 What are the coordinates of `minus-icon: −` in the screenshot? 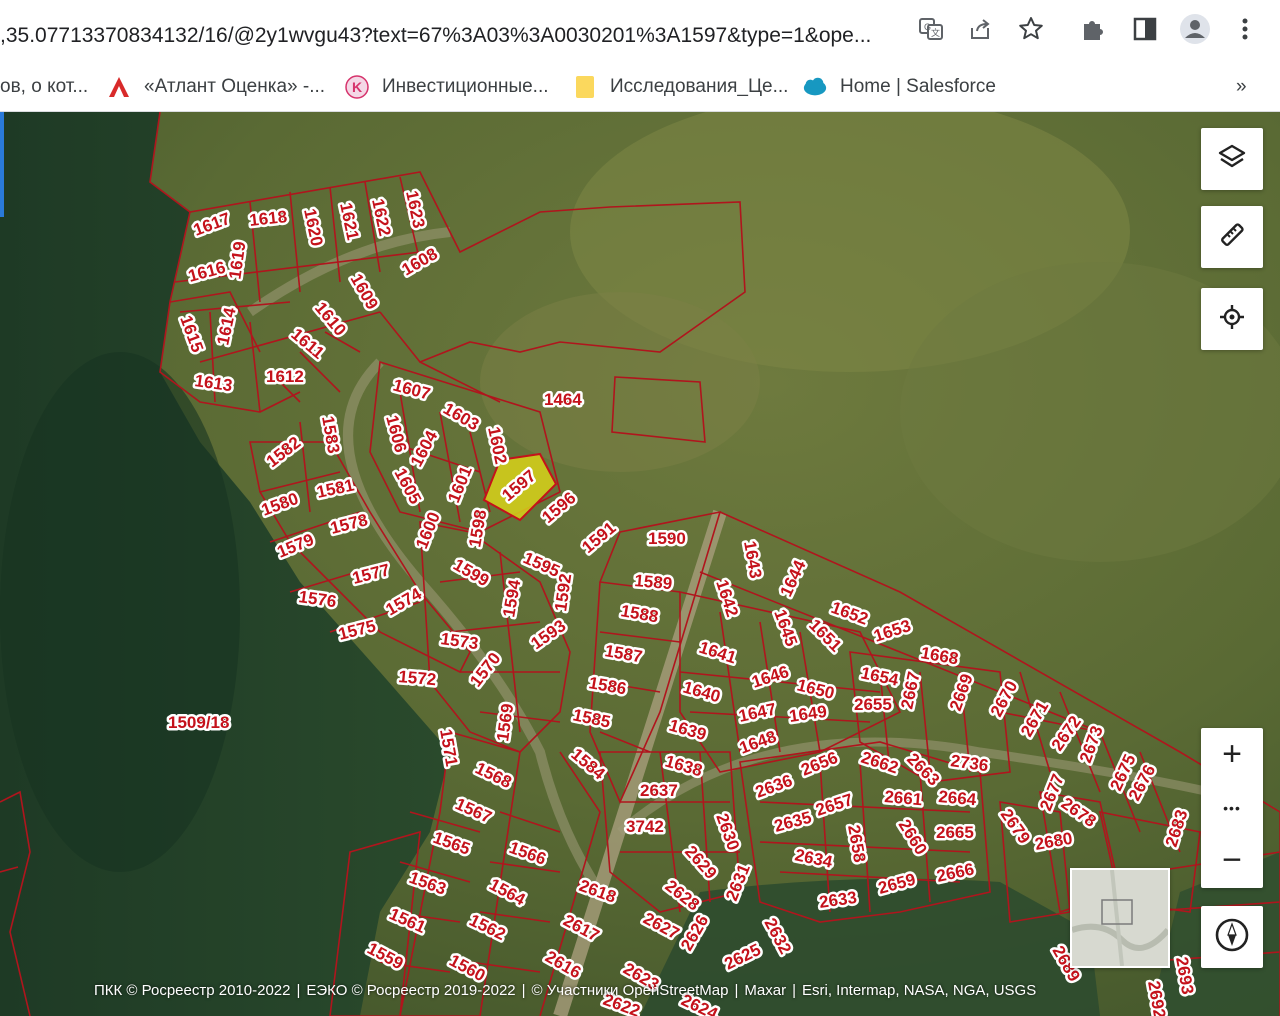 It's located at (1232, 860).